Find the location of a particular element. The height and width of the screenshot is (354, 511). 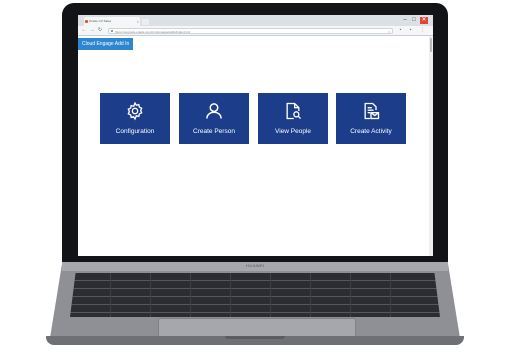

back-button: ← is located at coordinates (84, 30).